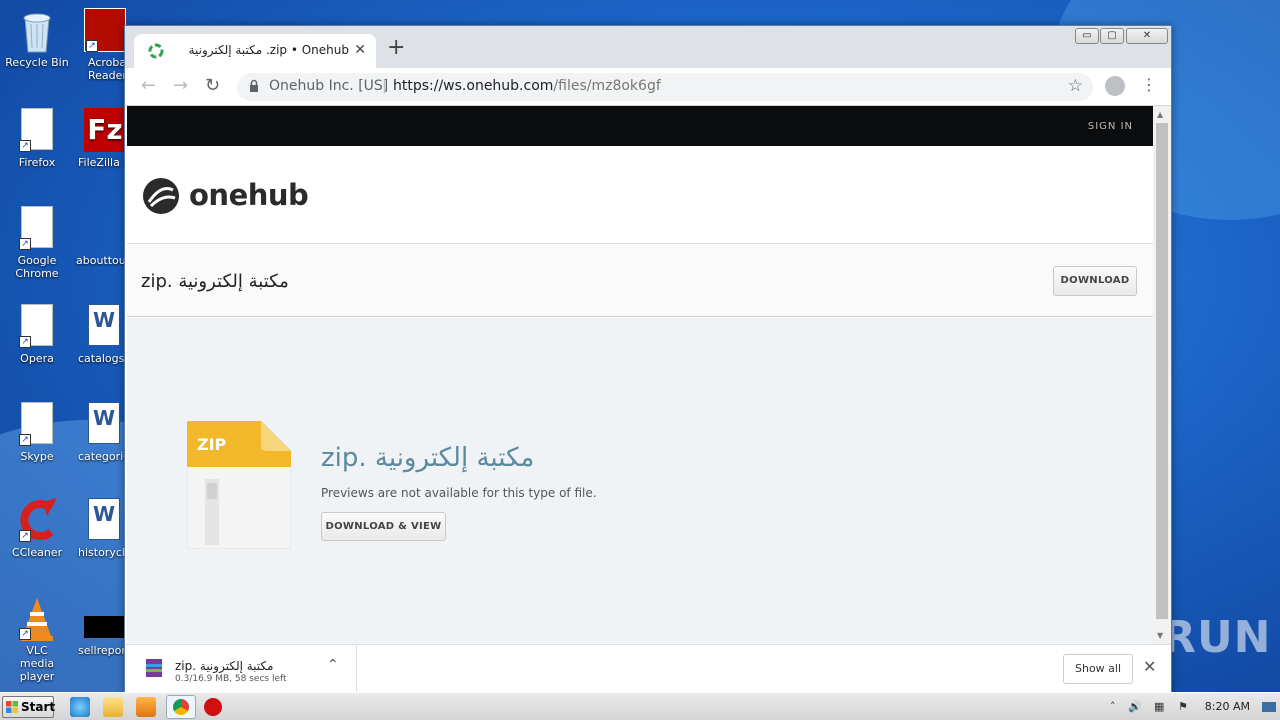 The height and width of the screenshot is (720, 1280). Describe the element at coordinates (239, 485) in the screenshot. I see `zip-file-icon: ZIP` at that location.